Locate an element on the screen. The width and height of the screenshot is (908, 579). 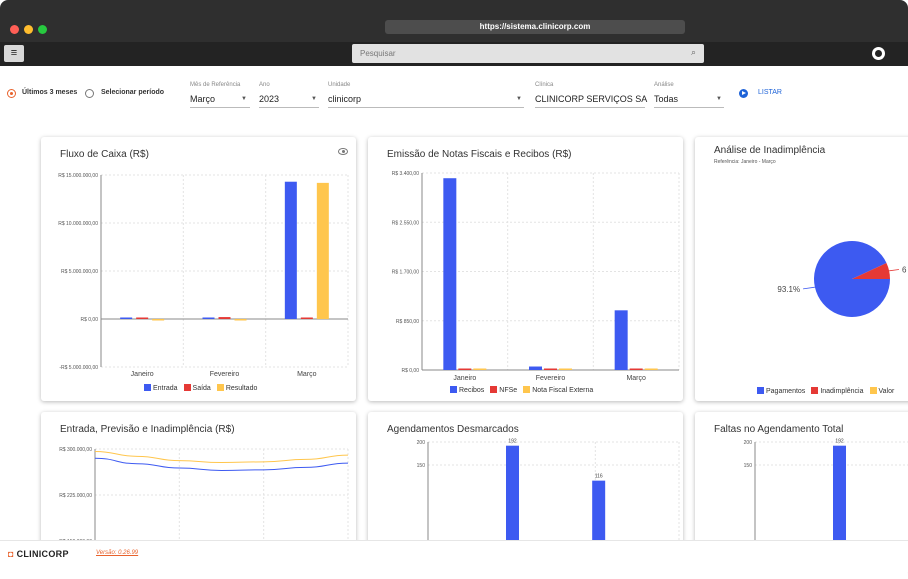
listar-button: LISTAR is located at coordinates (770, 92).